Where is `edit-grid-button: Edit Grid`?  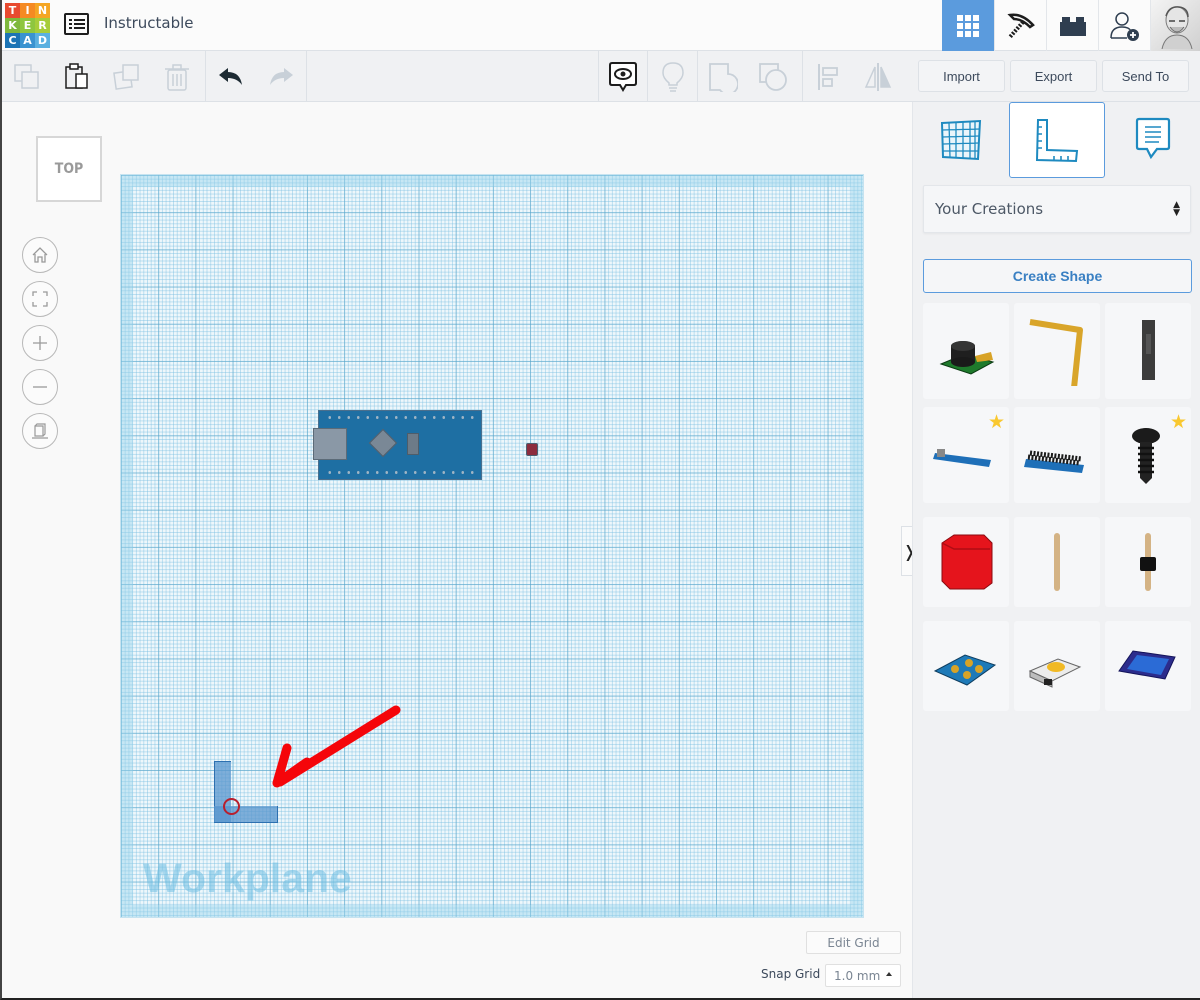 edit-grid-button: Edit Grid is located at coordinates (853, 942).